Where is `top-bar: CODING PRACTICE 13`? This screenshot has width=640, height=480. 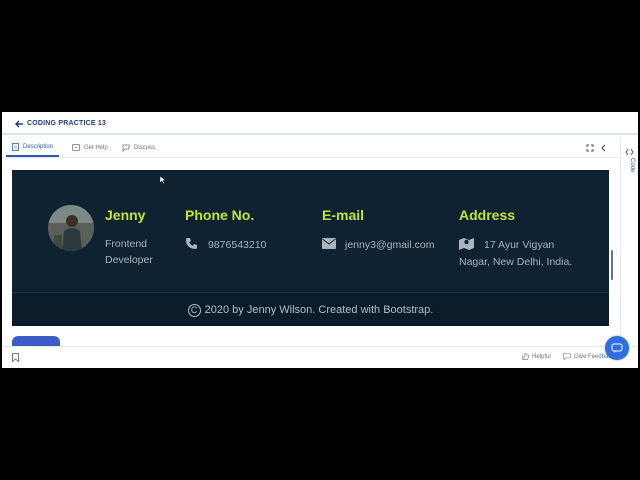 top-bar: CODING PRACTICE 13 is located at coordinates (320, 123).